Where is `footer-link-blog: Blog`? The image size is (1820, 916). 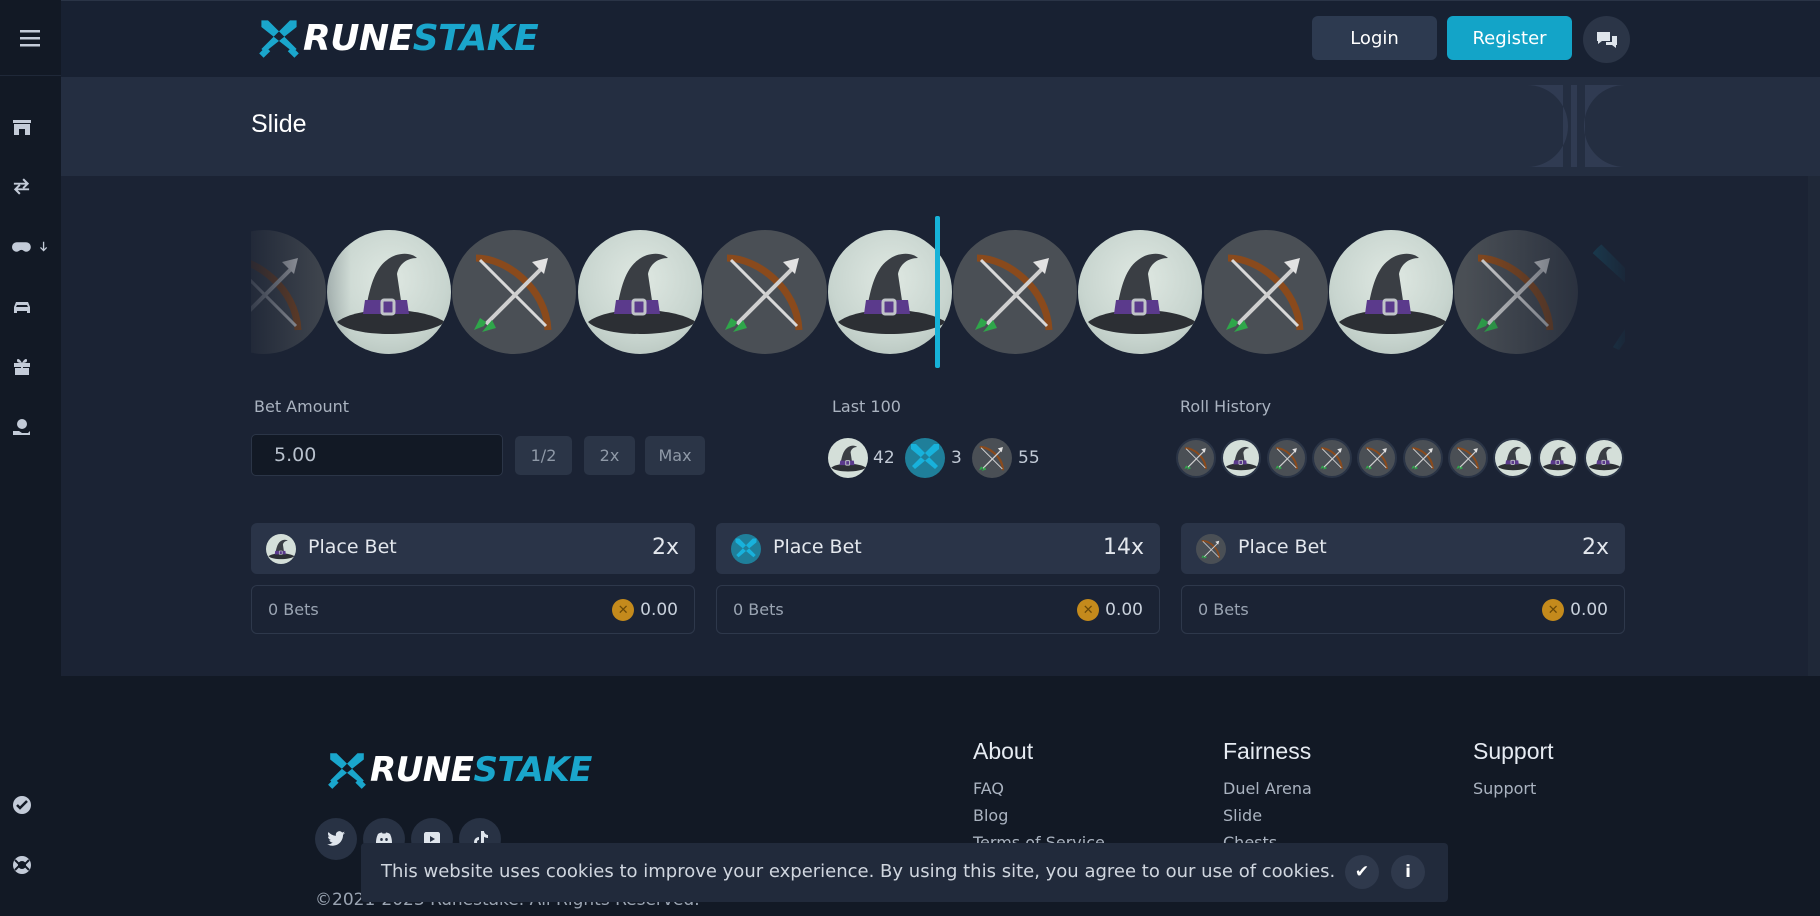
footer-link-blog: Blog is located at coordinates (990, 815).